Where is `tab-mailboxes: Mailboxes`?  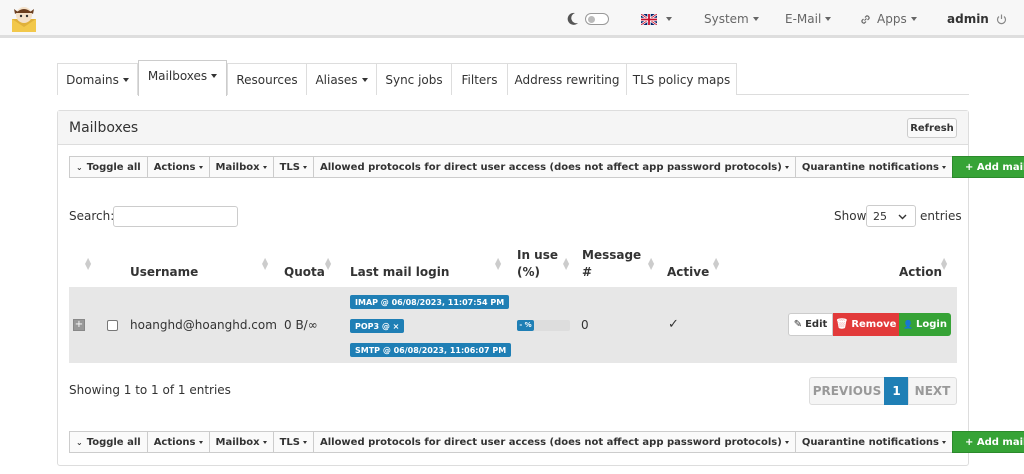
tab-mailboxes: Mailboxes is located at coordinates (182, 78).